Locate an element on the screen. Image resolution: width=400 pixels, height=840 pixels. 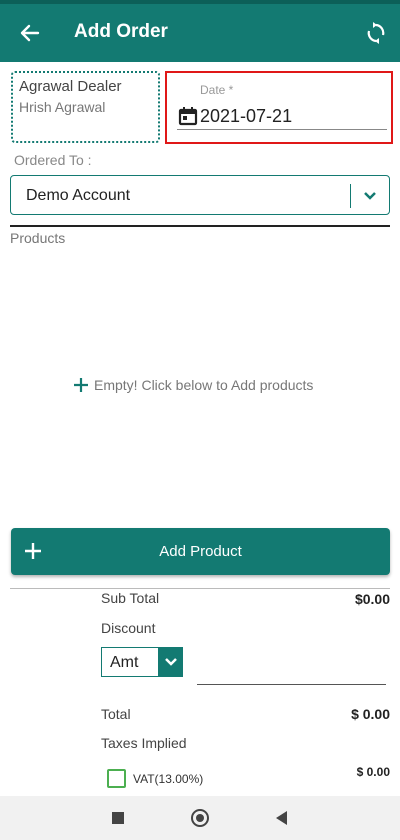
vat-value: $ 0.00 is located at coordinates (373, 772).